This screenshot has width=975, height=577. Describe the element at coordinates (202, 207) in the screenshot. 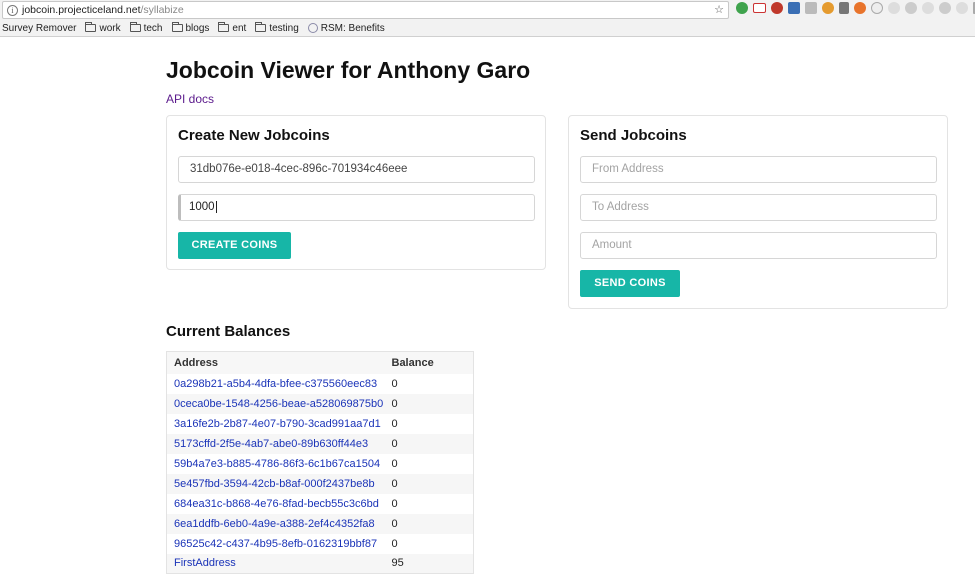

I see `create-amount-value: 1000` at that location.